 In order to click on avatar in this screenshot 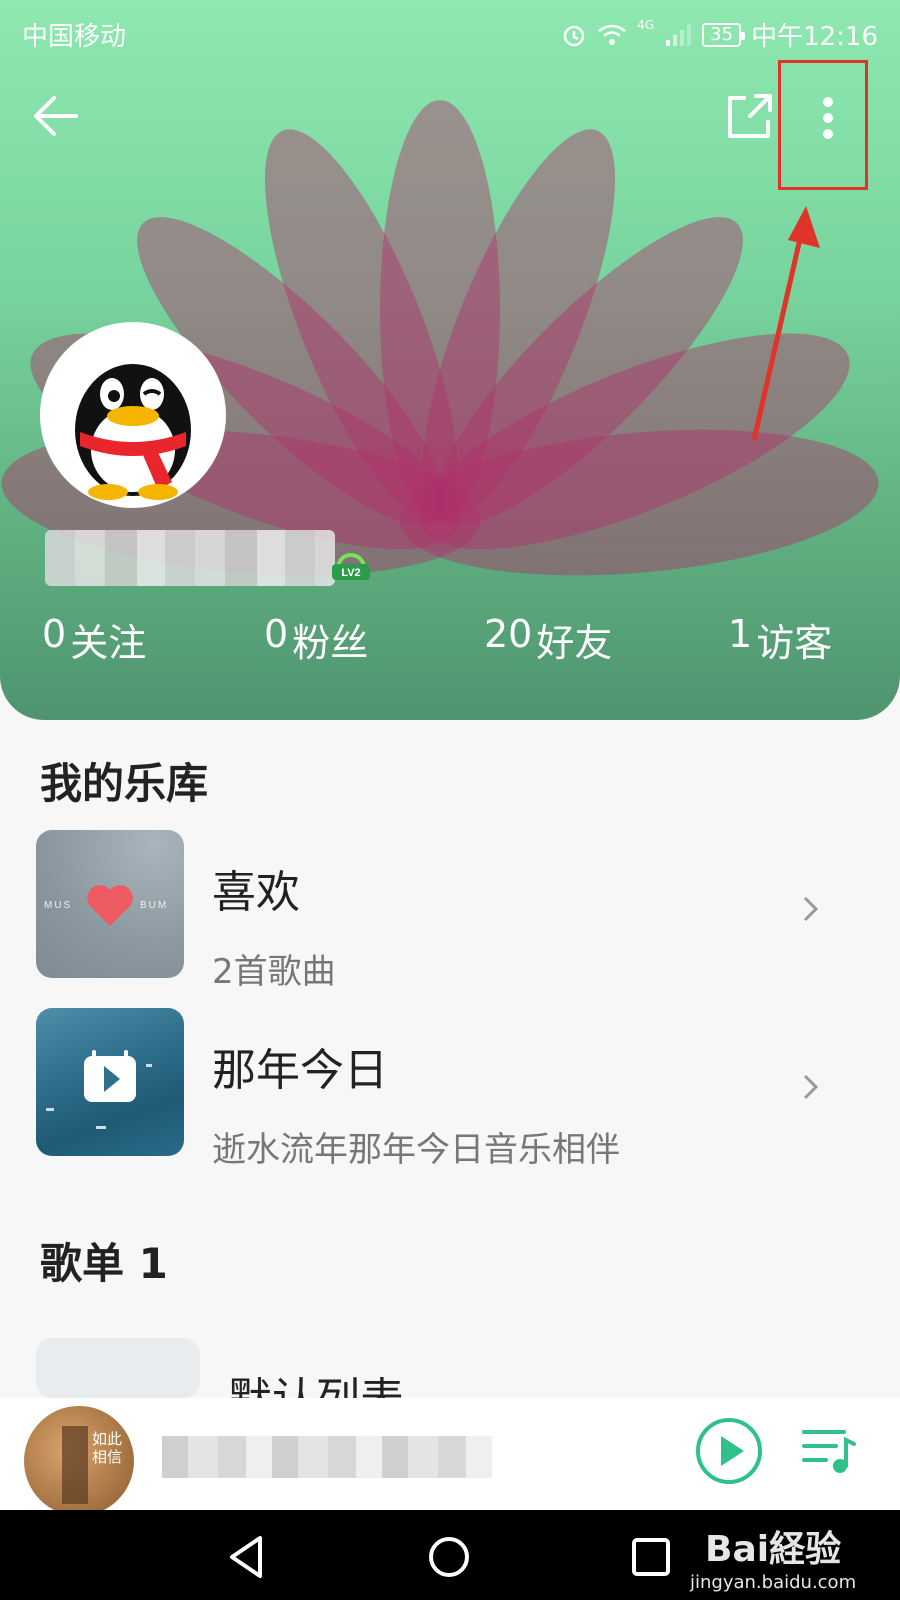, I will do `click(133, 415)`.